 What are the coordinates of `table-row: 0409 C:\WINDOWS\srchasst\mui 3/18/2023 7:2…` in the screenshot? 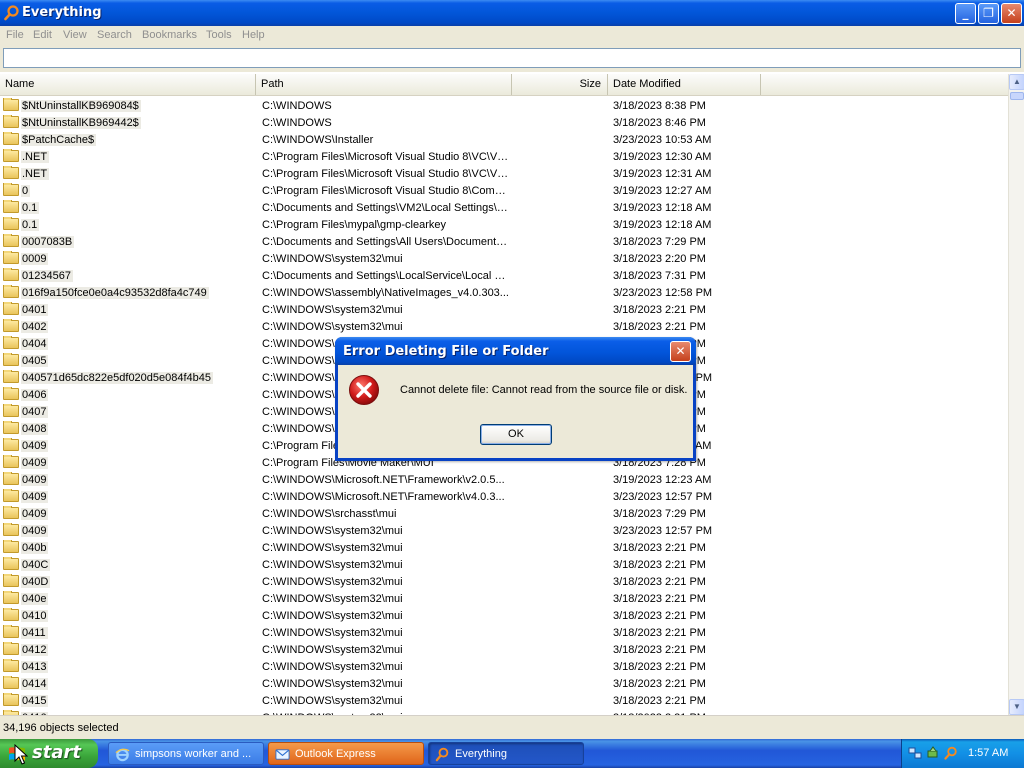 It's located at (504, 514).